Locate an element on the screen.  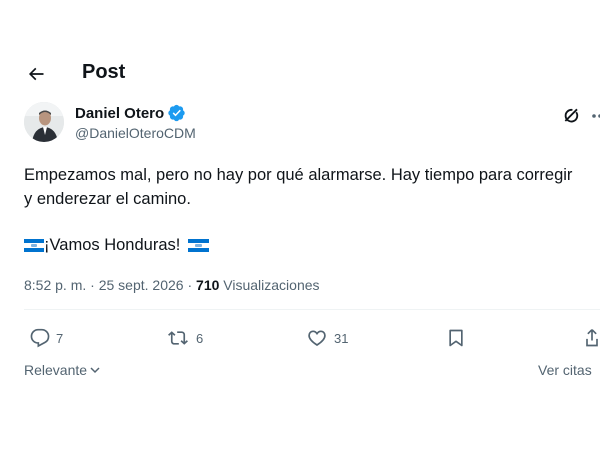
sort-dropdown: Relevante is located at coordinates (62, 370).